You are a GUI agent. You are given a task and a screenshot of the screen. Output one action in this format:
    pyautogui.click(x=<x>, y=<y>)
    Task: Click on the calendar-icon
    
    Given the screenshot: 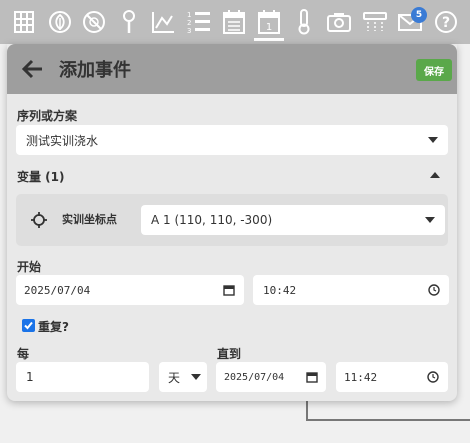 What is the action you would take?
    pyautogui.click(x=234, y=22)
    